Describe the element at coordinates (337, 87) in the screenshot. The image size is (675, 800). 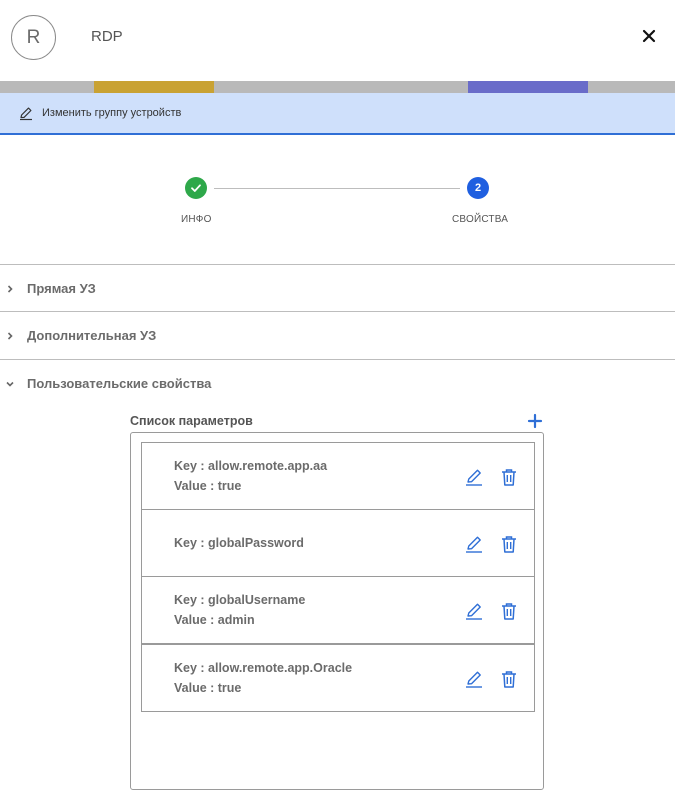
I see `header-banner-strip` at that location.